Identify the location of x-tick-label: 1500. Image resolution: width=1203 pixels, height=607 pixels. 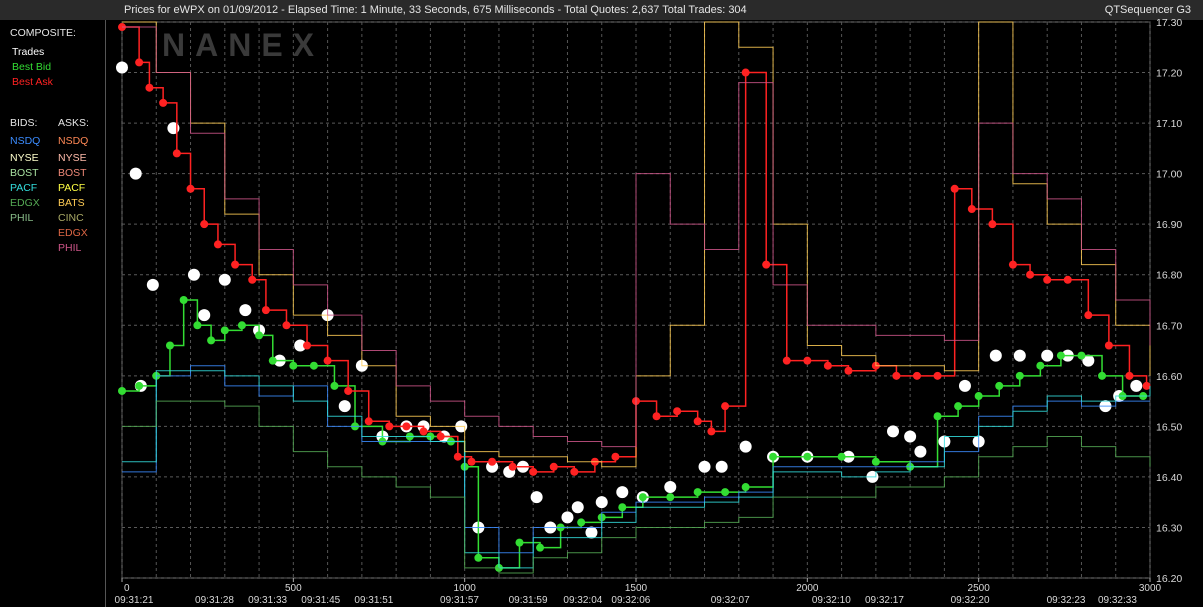
(636, 588).